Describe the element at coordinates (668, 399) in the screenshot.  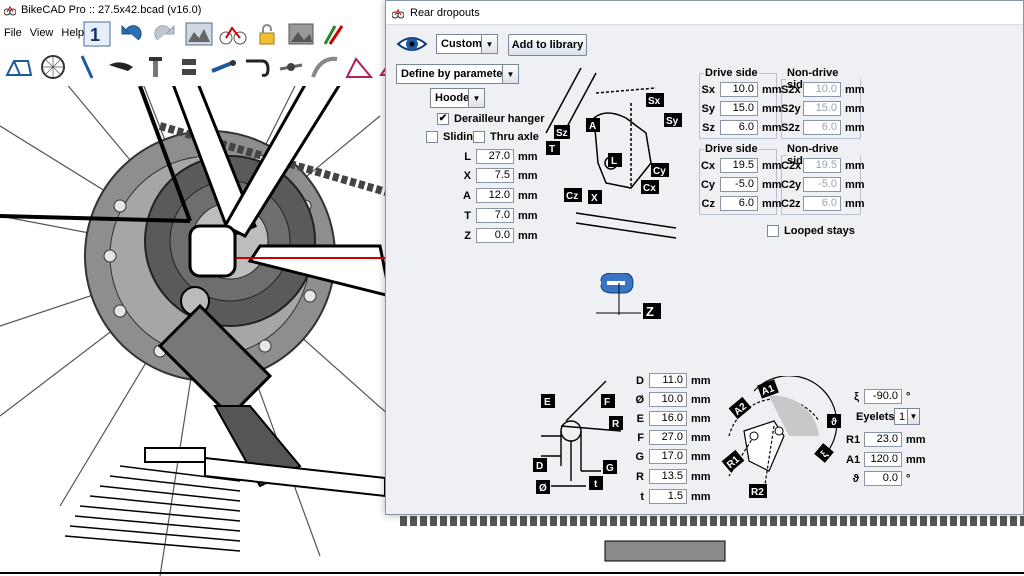
I see `param-diameter-input: 10.0` at that location.